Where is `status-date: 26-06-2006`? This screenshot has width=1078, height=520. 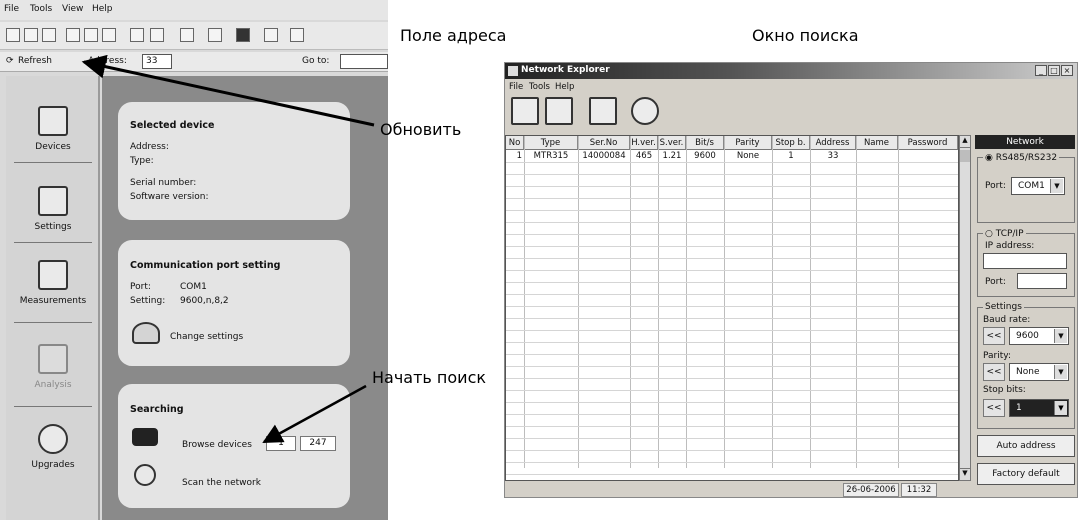
status-date: 26-06-2006 is located at coordinates (871, 490).